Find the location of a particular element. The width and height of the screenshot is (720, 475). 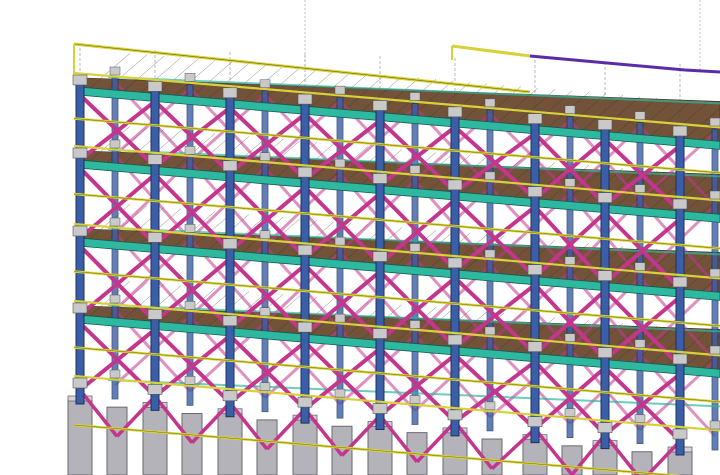

guard-rail is located at coordinates (378, 449).